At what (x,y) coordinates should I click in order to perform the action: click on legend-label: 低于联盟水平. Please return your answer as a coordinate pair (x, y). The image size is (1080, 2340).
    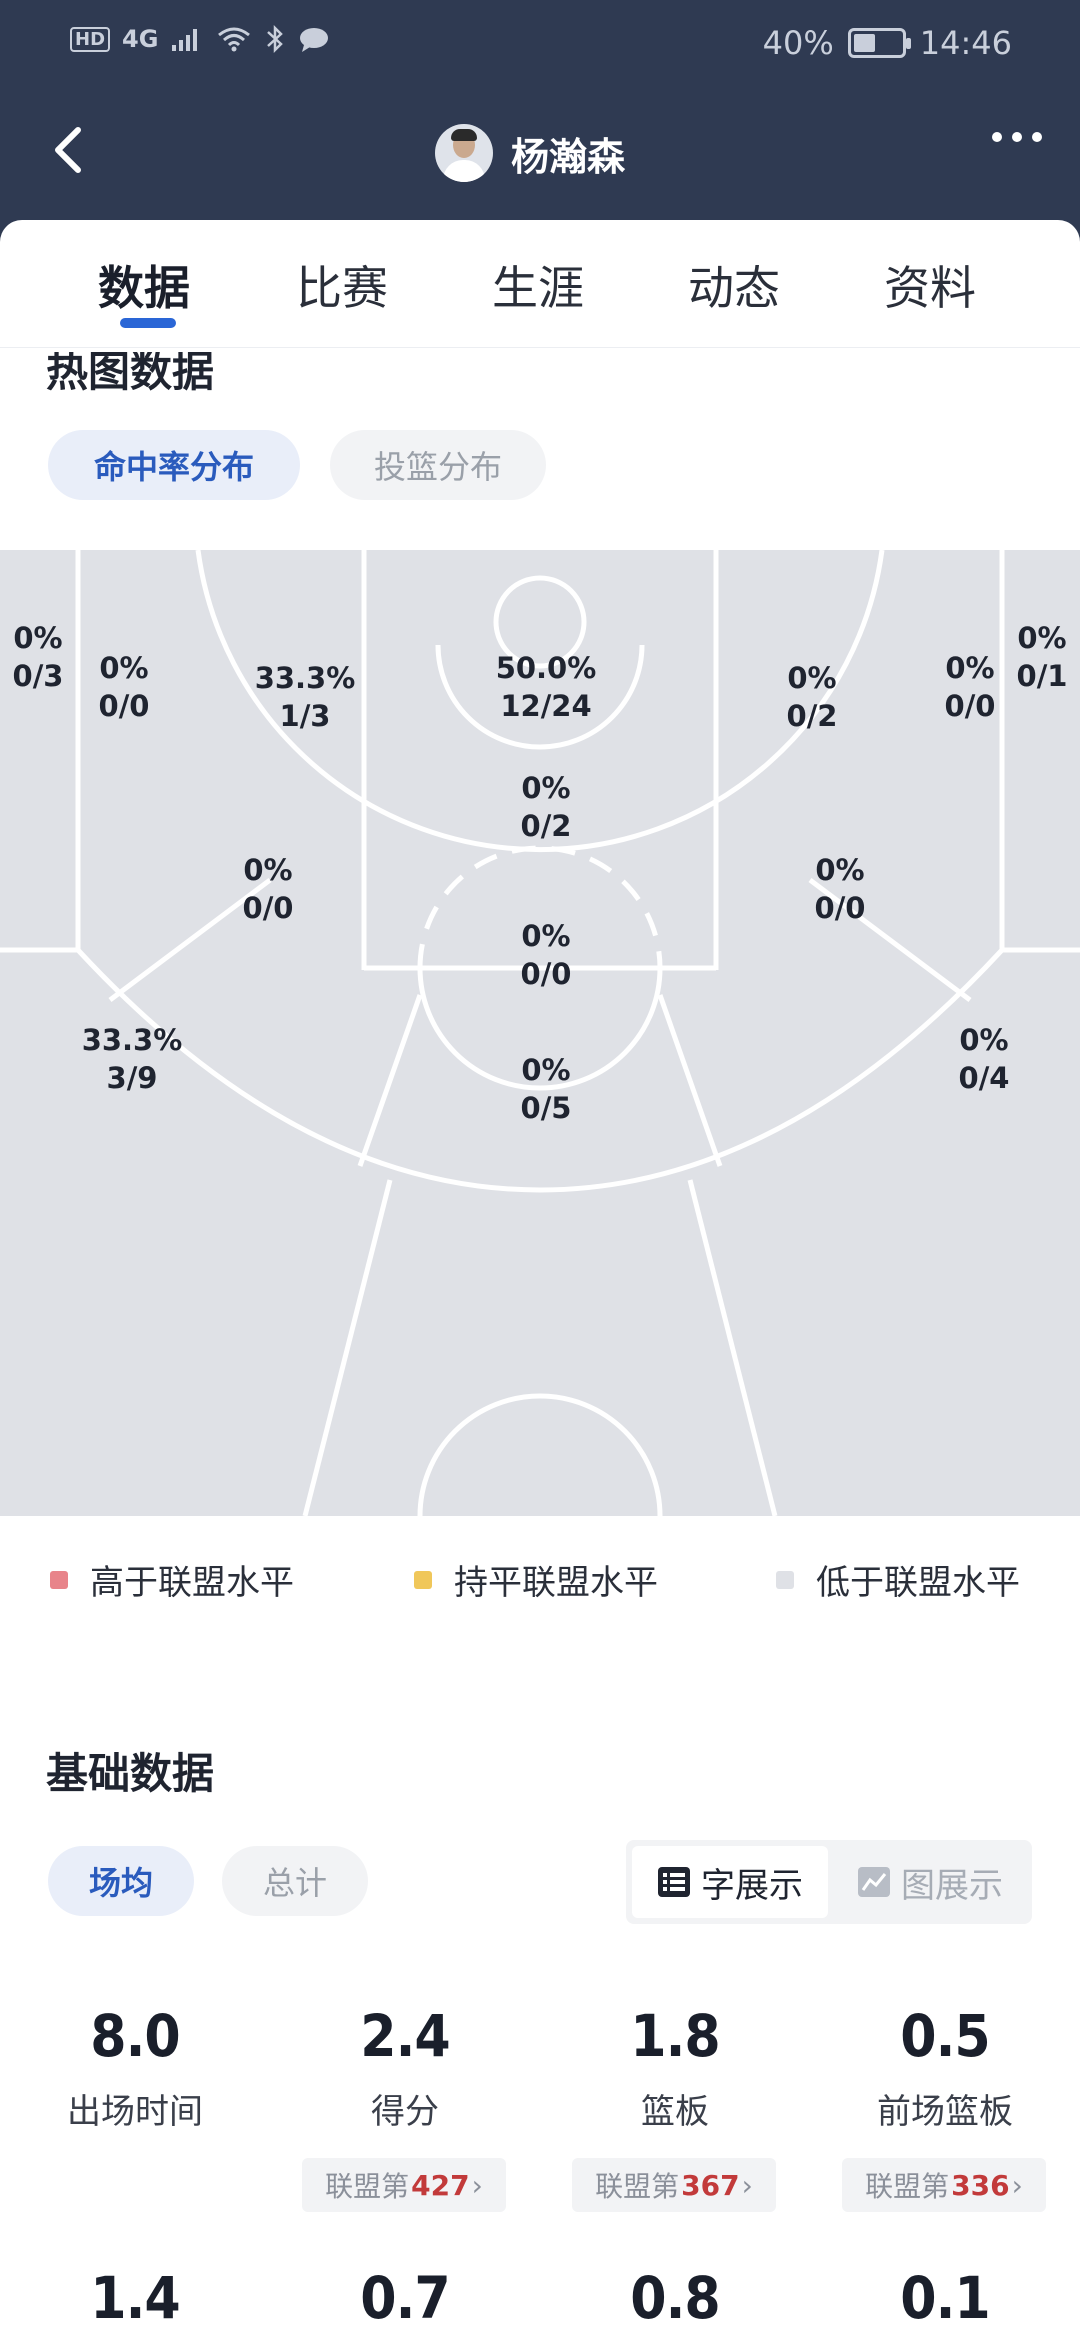
    Looking at the image, I should click on (918, 1583).